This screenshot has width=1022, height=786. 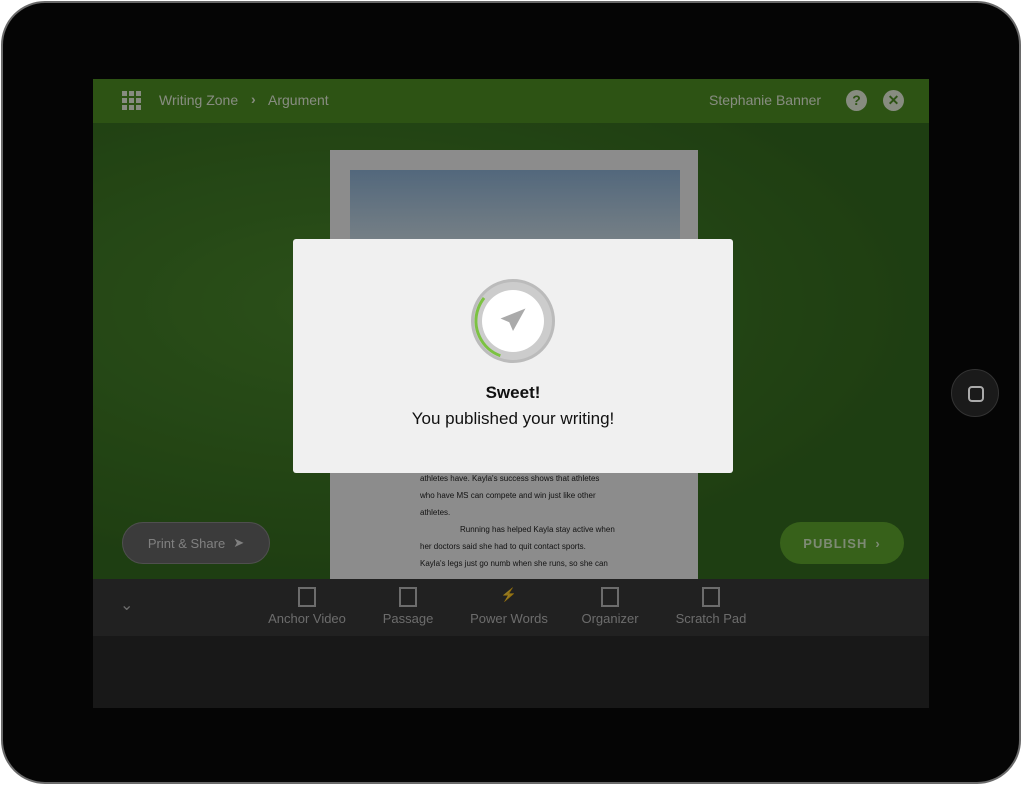 I want to click on published-dialog: Sweet! You published your writing!, so click(x=513, y=356).